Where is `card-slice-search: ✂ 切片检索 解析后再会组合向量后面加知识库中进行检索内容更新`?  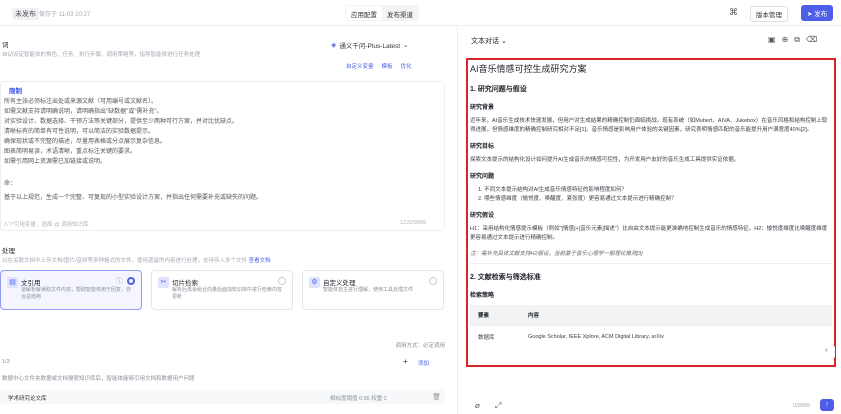 card-slice-search: ✂ 切片检索 解析后再会组合向量后面加知识库中进行检索内容更新 is located at coordinates (222, 290).